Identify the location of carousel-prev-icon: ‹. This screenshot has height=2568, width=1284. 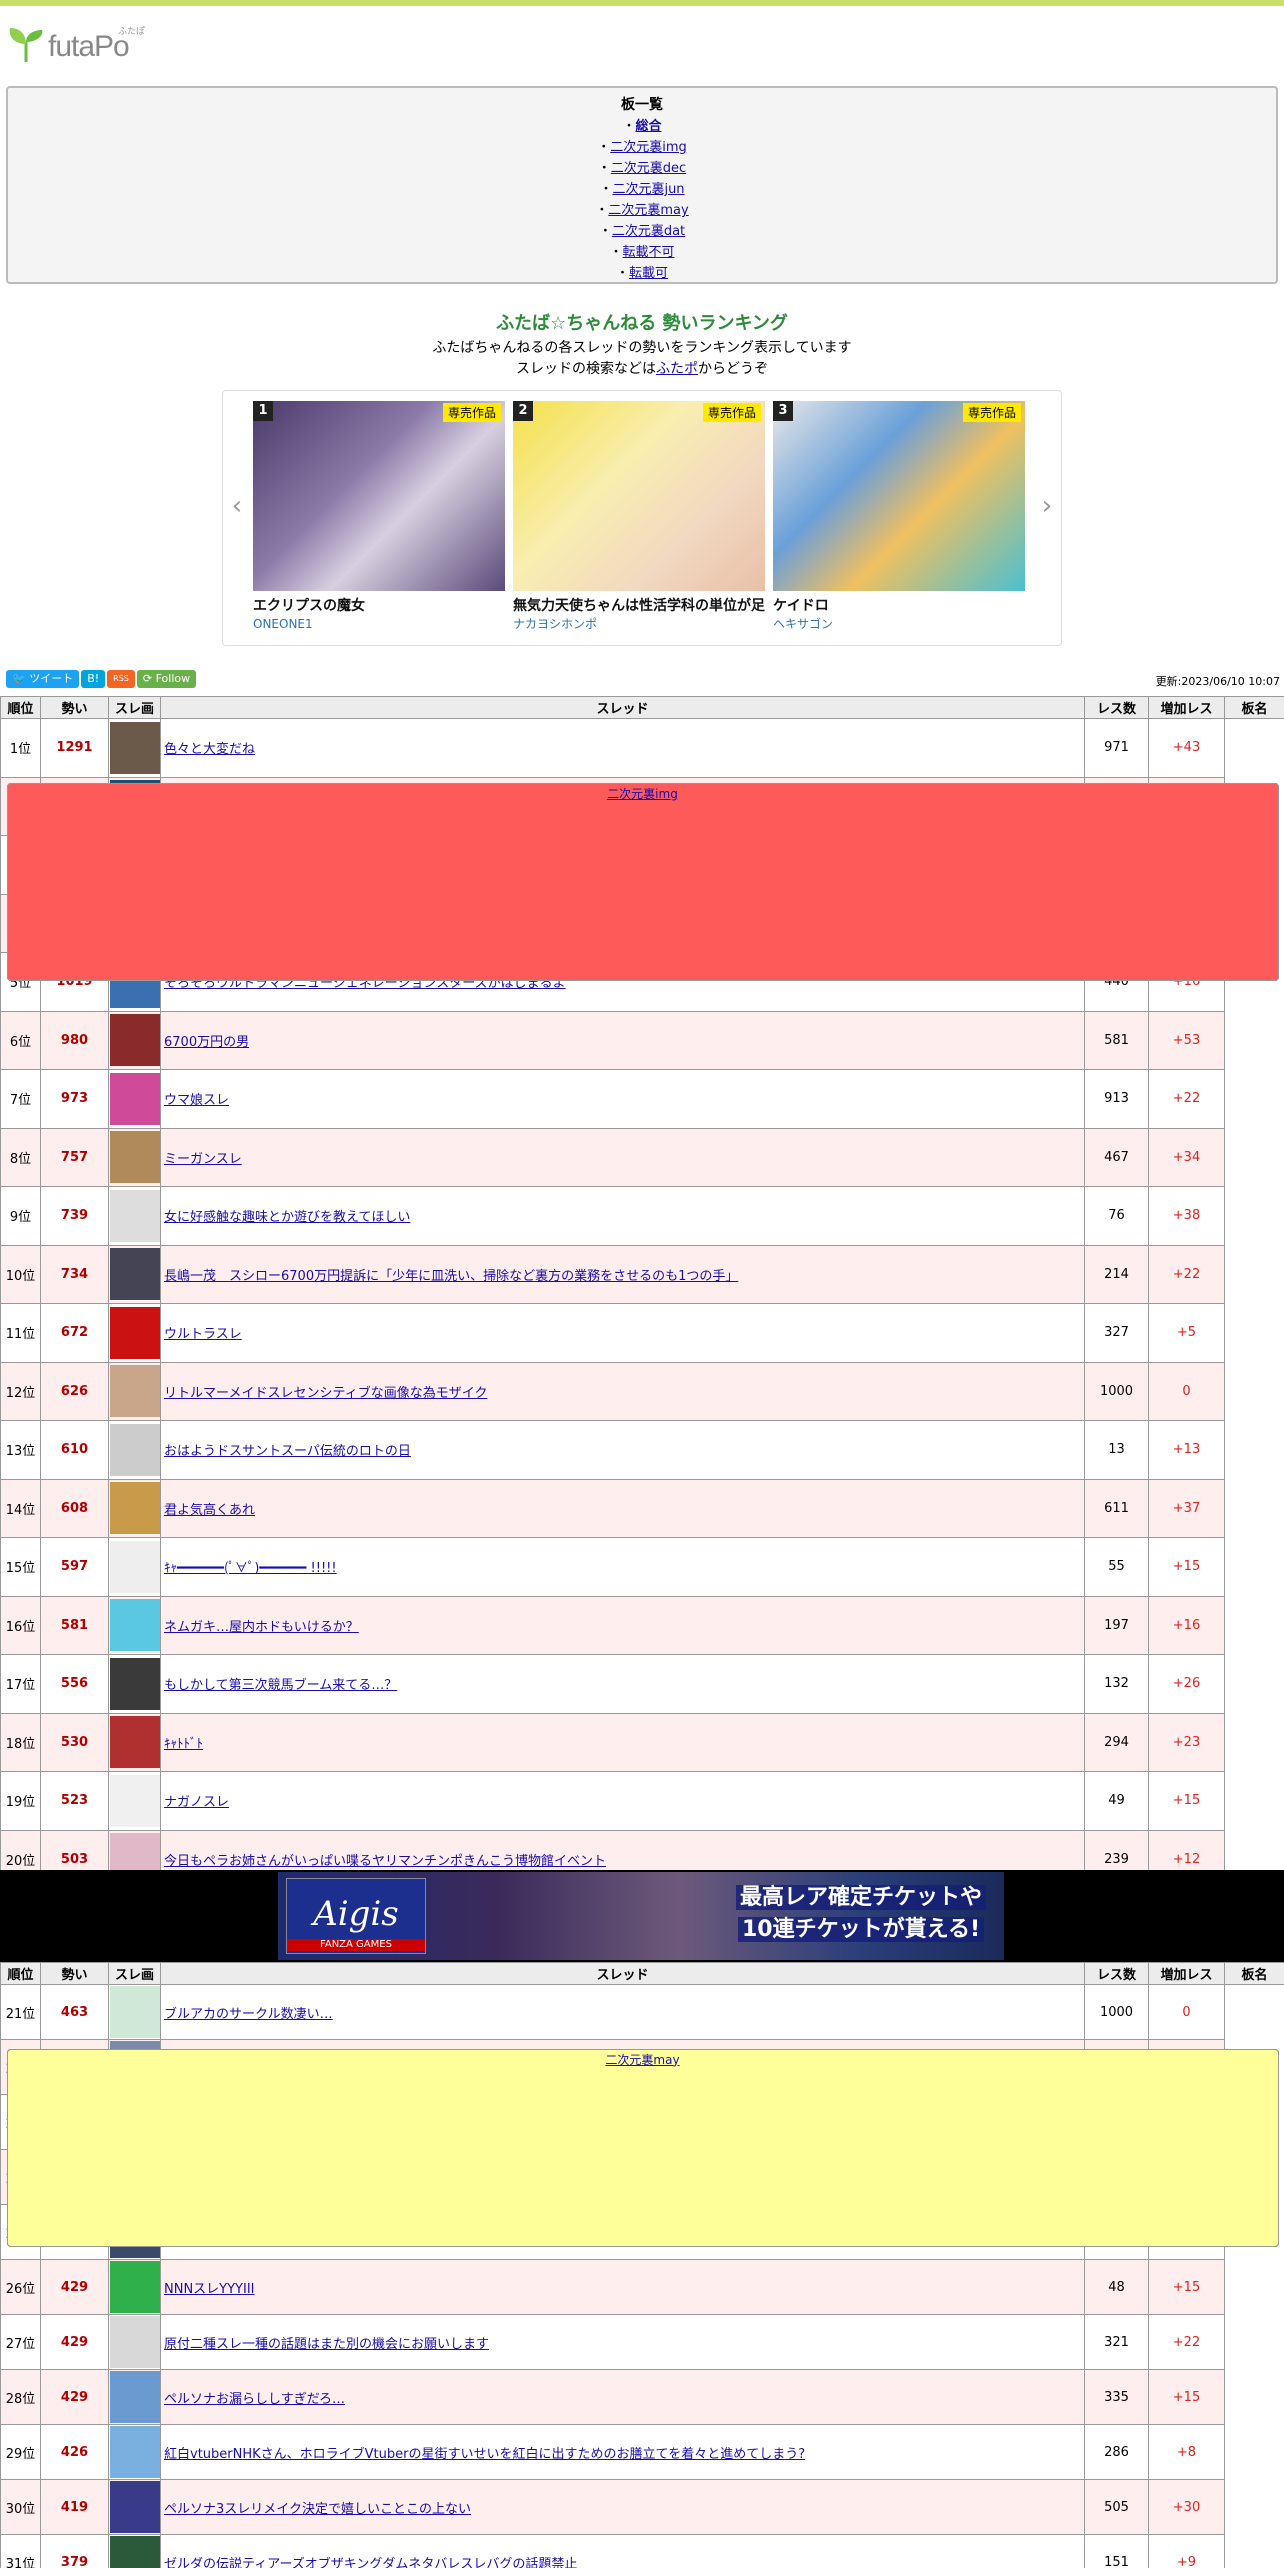
(237, 506).